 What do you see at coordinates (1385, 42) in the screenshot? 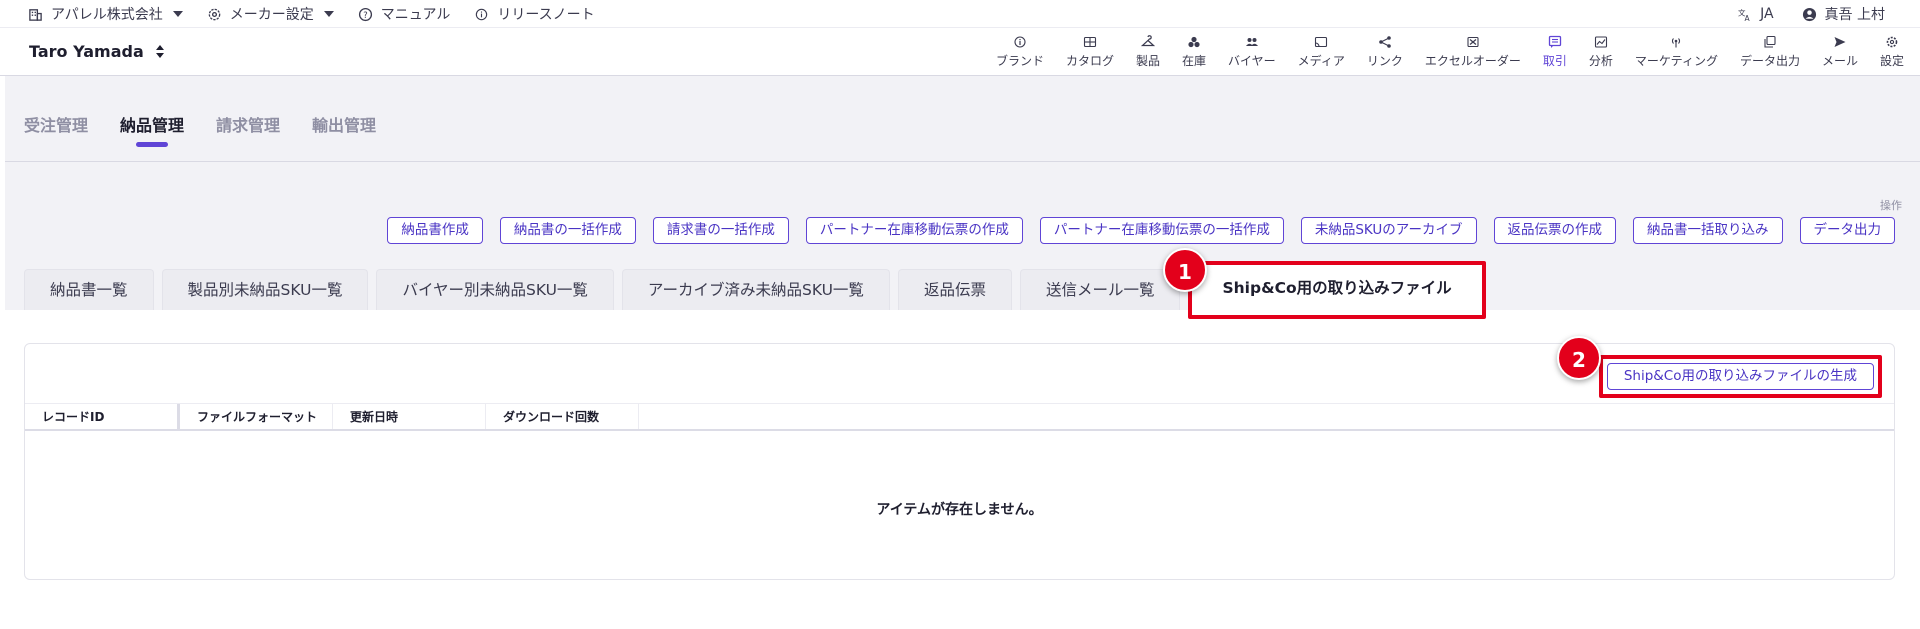
I see `share-icon` at bounding box center [1385, 42].